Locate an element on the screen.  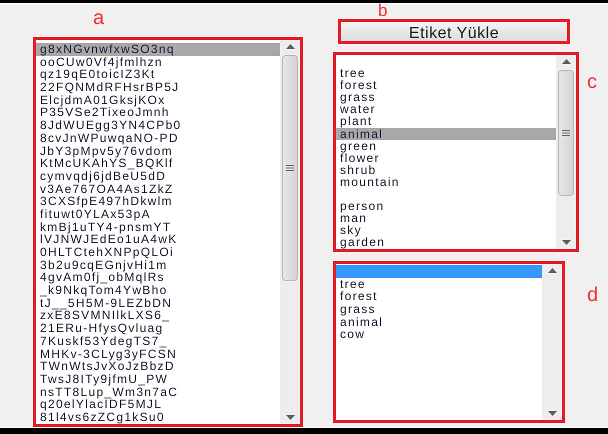
list-item: kmBj1uTY4-pnsmYT is located at coordinates (158, 227).